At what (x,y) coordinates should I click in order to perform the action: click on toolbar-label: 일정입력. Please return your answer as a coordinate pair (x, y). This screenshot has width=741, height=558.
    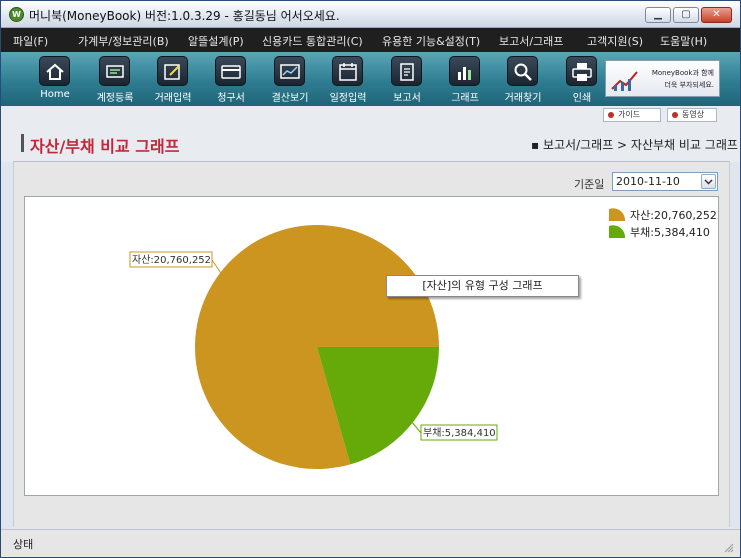
    Looking at the image, I should click on (348, 98).